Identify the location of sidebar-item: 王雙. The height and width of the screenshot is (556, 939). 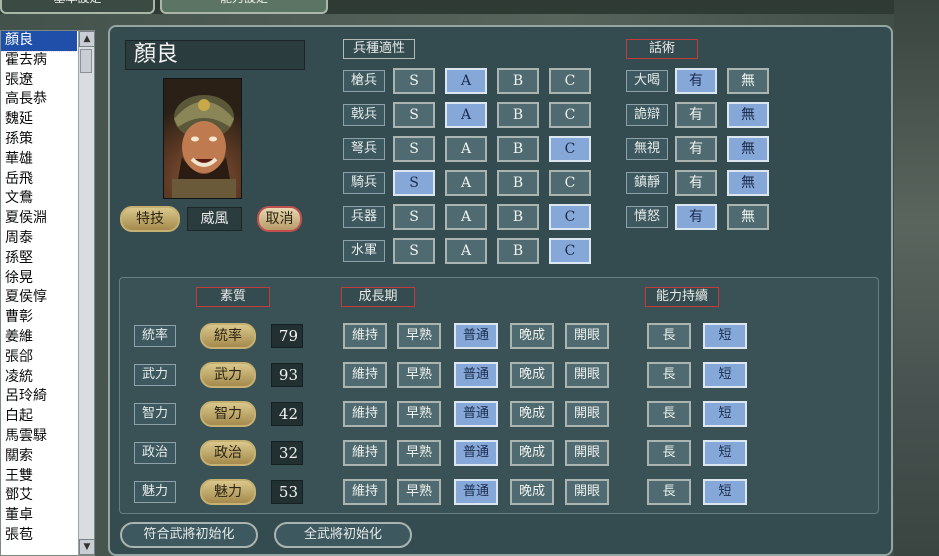
(39, 477).